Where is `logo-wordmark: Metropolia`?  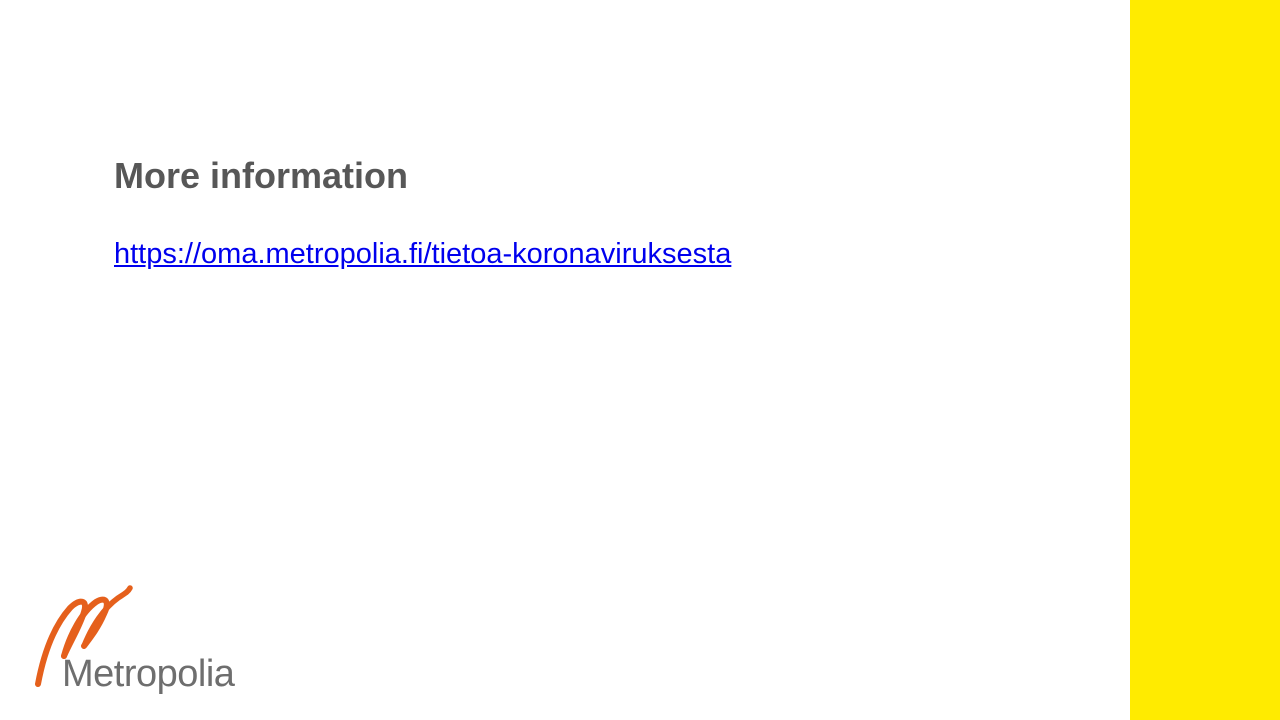
logo-wordmark: Metropolia is located at coordinates (148, 674).